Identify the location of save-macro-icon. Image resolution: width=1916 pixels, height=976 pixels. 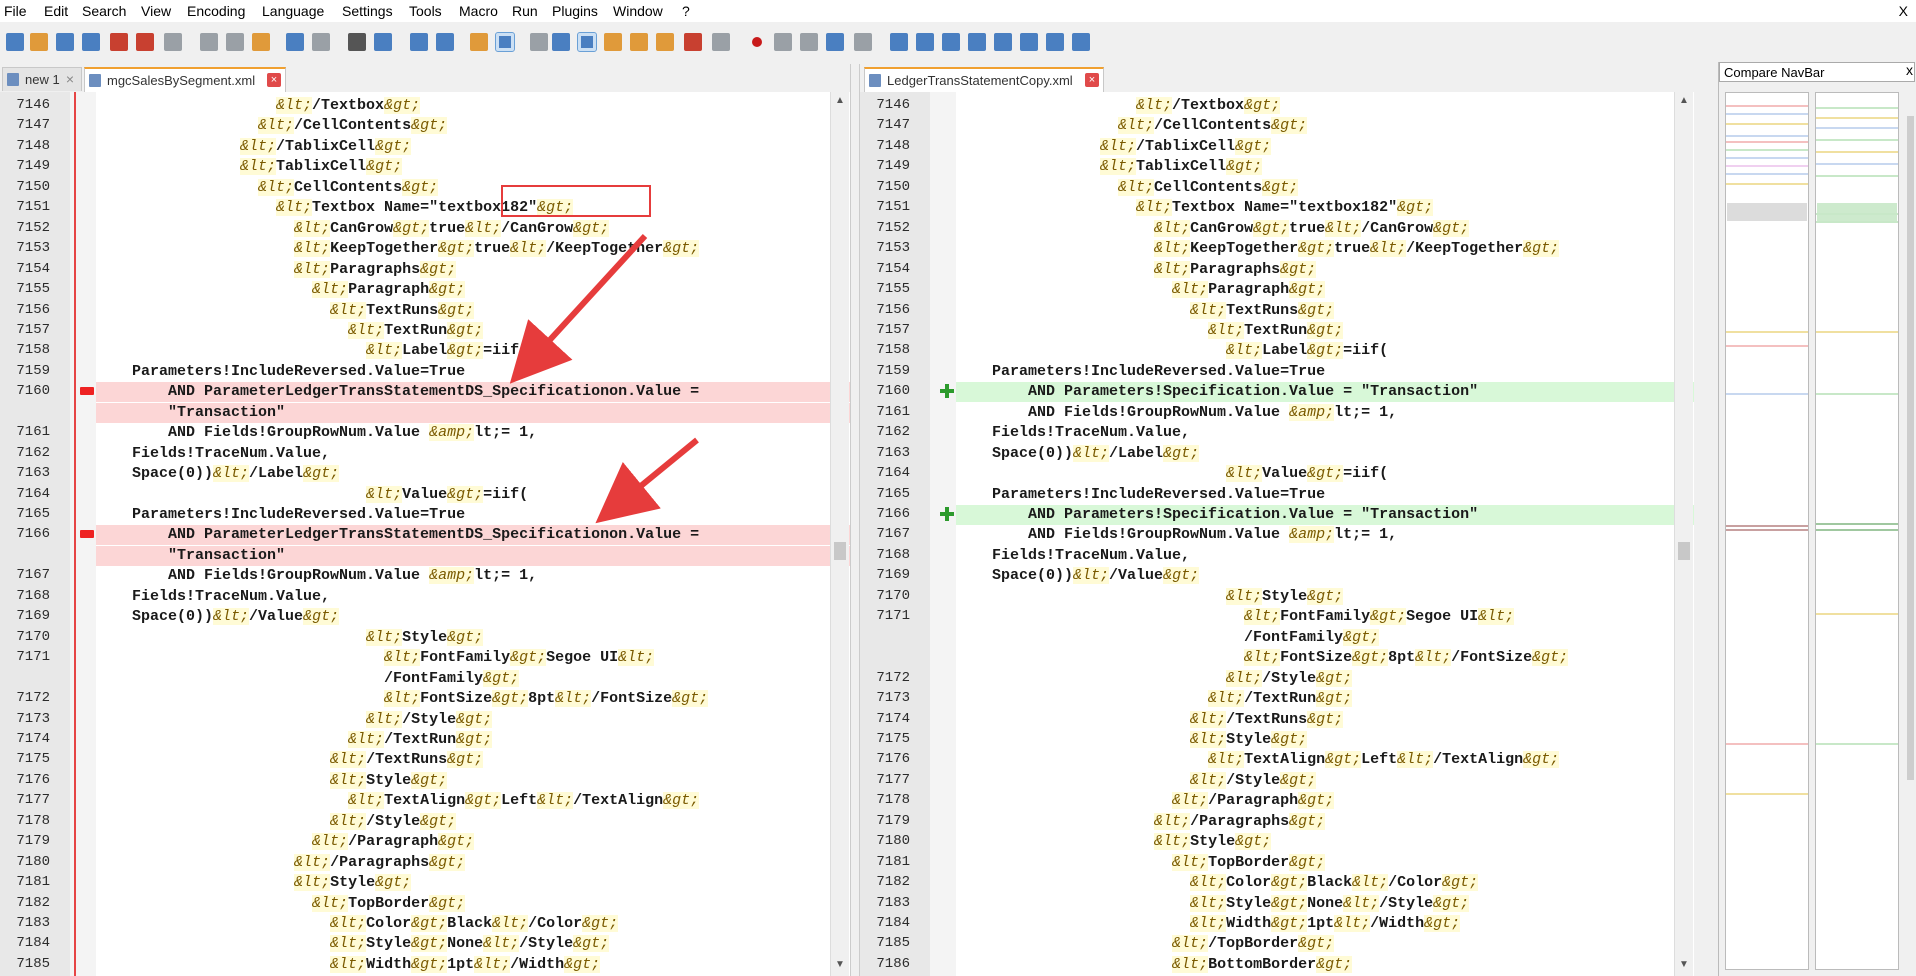
(863, 42).